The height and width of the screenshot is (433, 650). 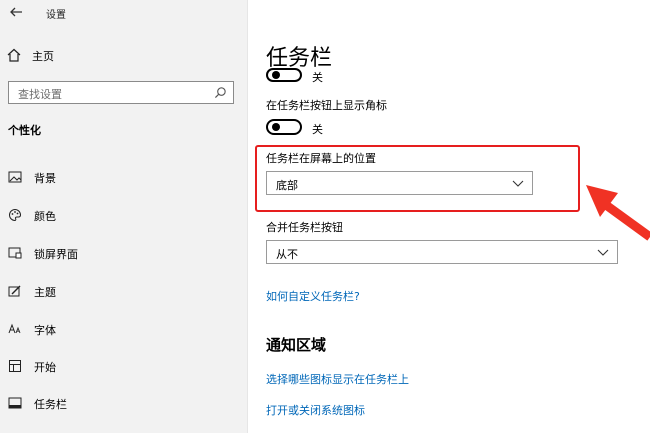 What do you see at coordinates (14, 328) in the screenshot?
I see `font-icon` at bounding box center [14, 328].